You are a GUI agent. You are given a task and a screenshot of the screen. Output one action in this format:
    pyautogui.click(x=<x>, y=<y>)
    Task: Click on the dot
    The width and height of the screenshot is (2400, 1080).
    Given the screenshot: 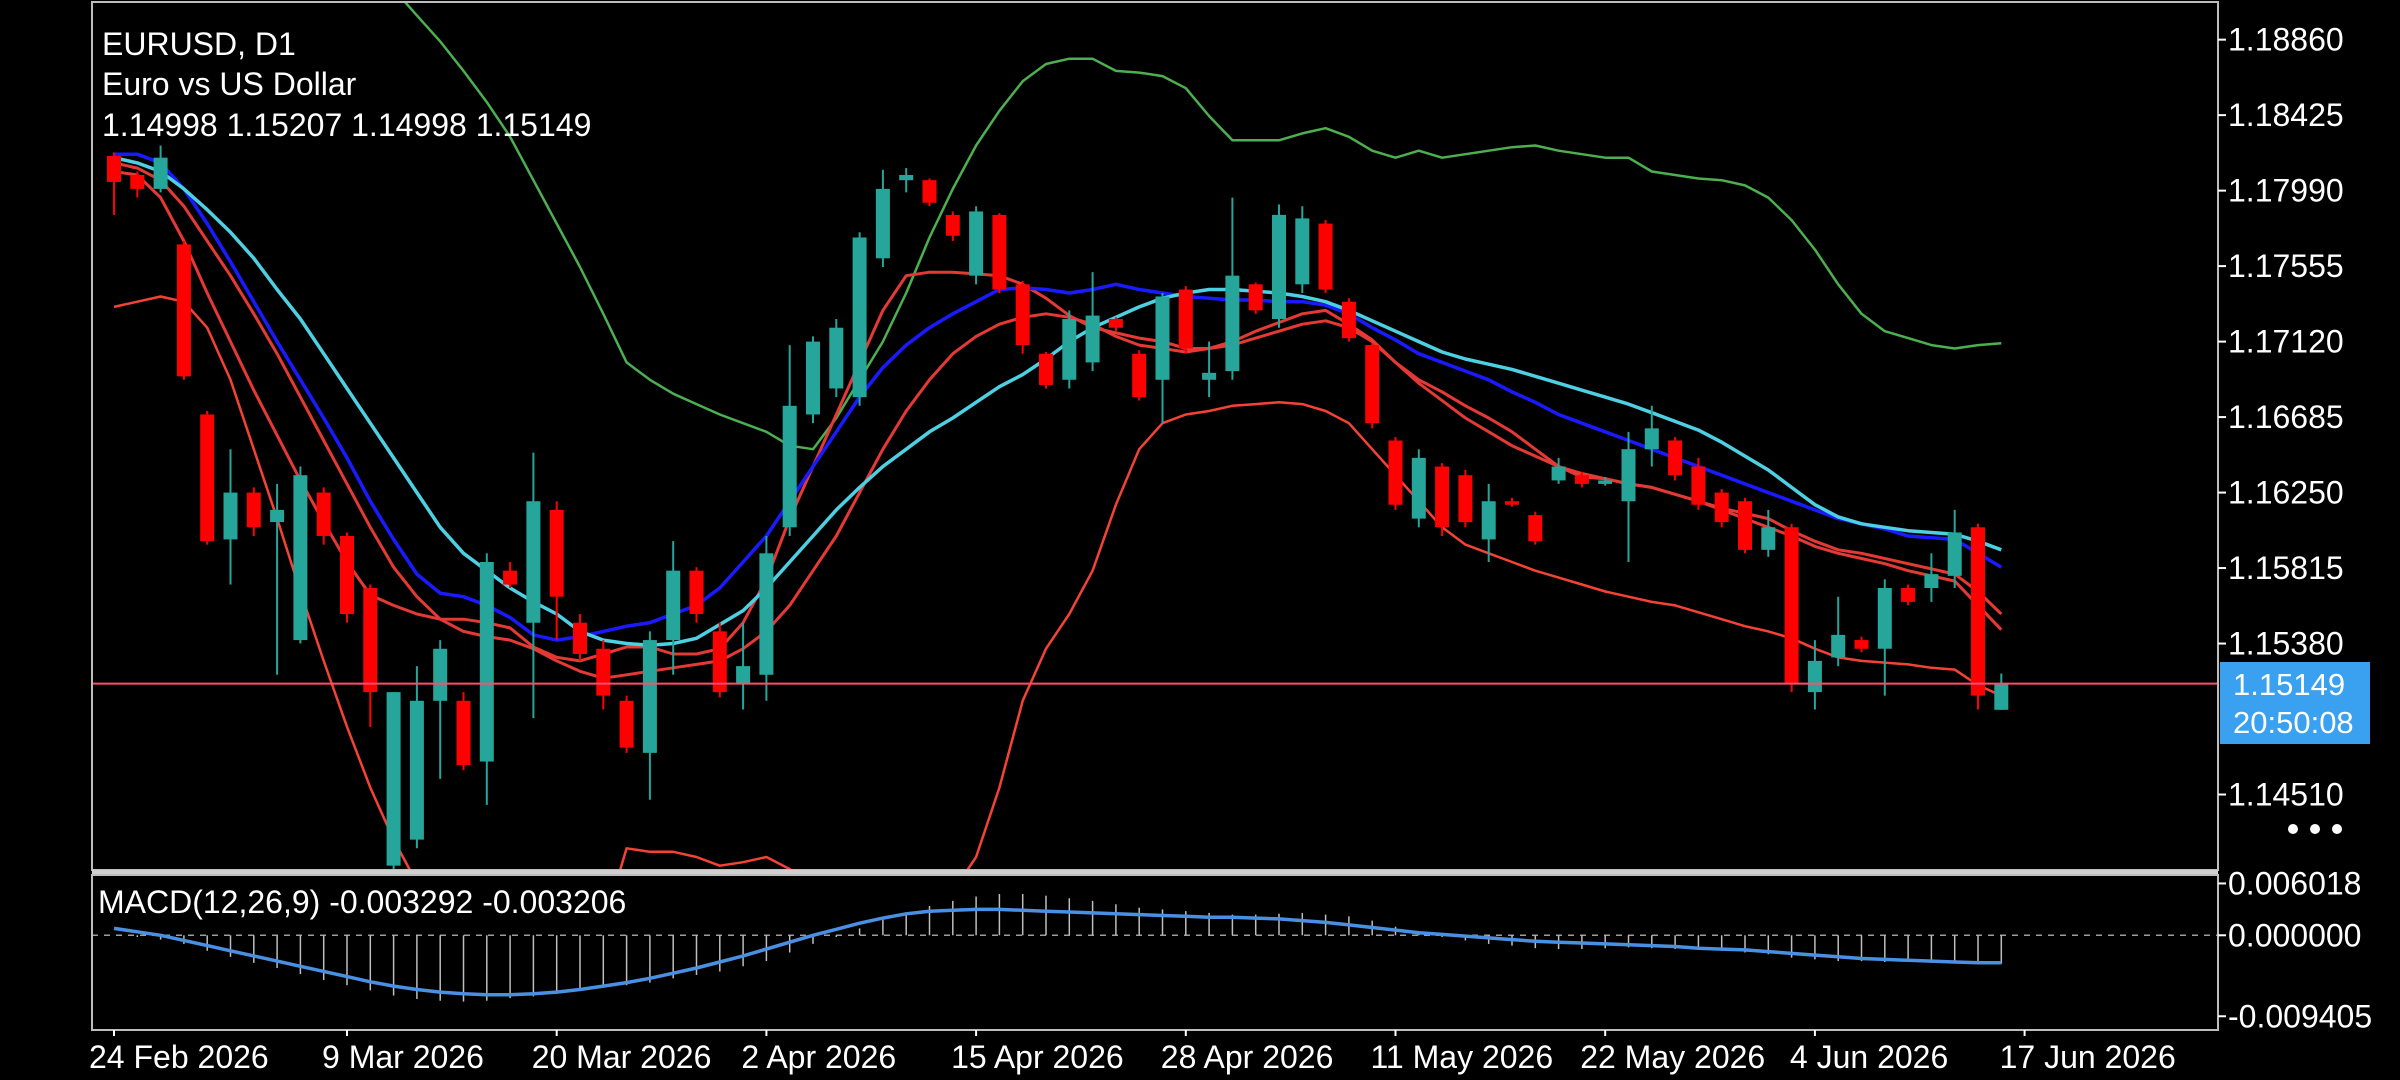 What is the action you would take?
    pyautogui.click(x=2337, y=829)
    